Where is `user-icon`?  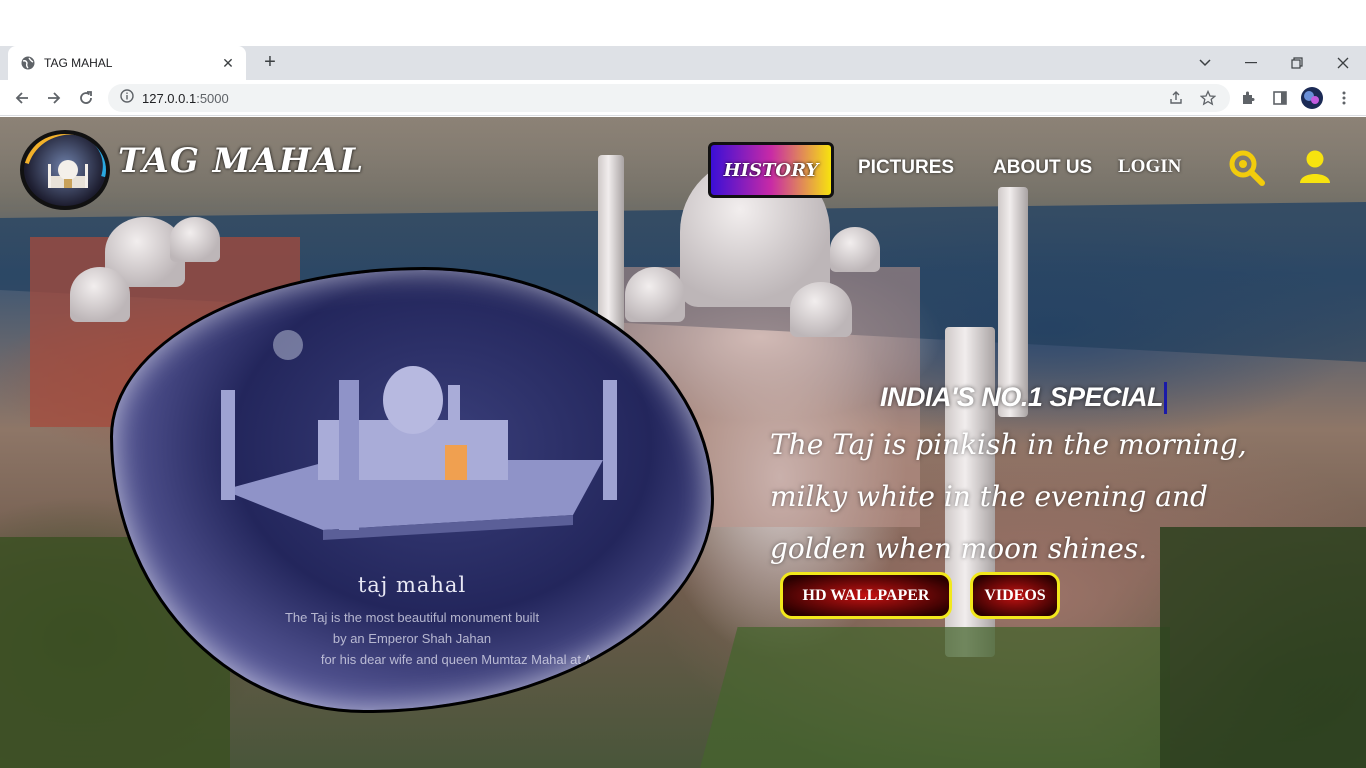 user-icon is located at coordinates (1315, 169).